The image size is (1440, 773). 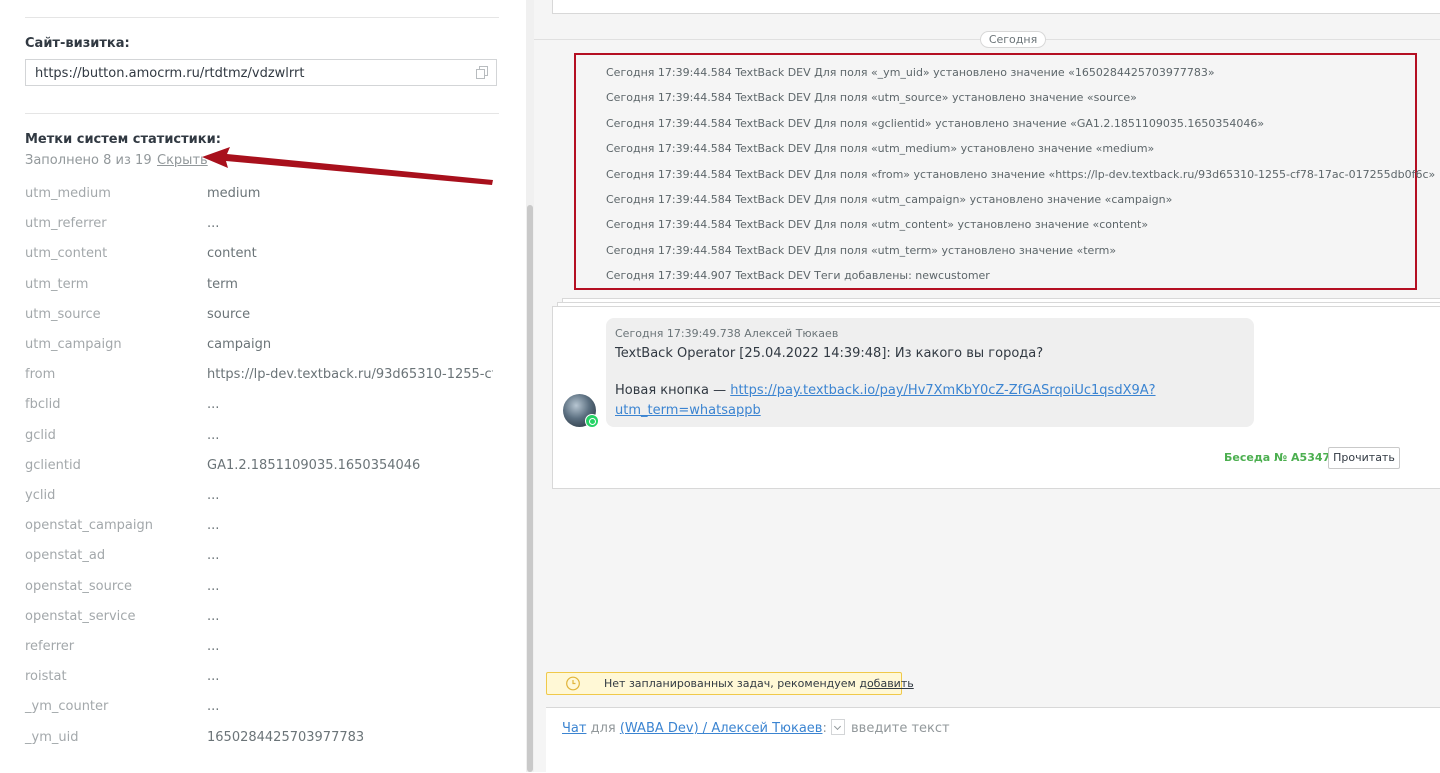 I want to click on utm-row-utm-campaign: utm_campaign campaign, so click(x=260, y=347).